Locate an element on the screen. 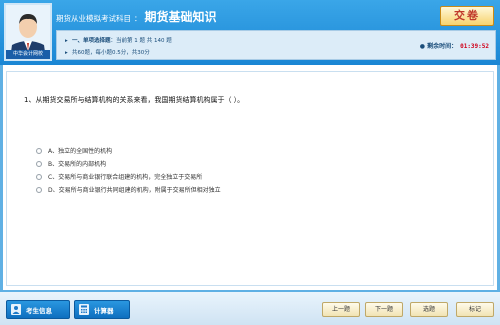  candidate-info-button: 考生信息 is located at coordinates (38, 309).